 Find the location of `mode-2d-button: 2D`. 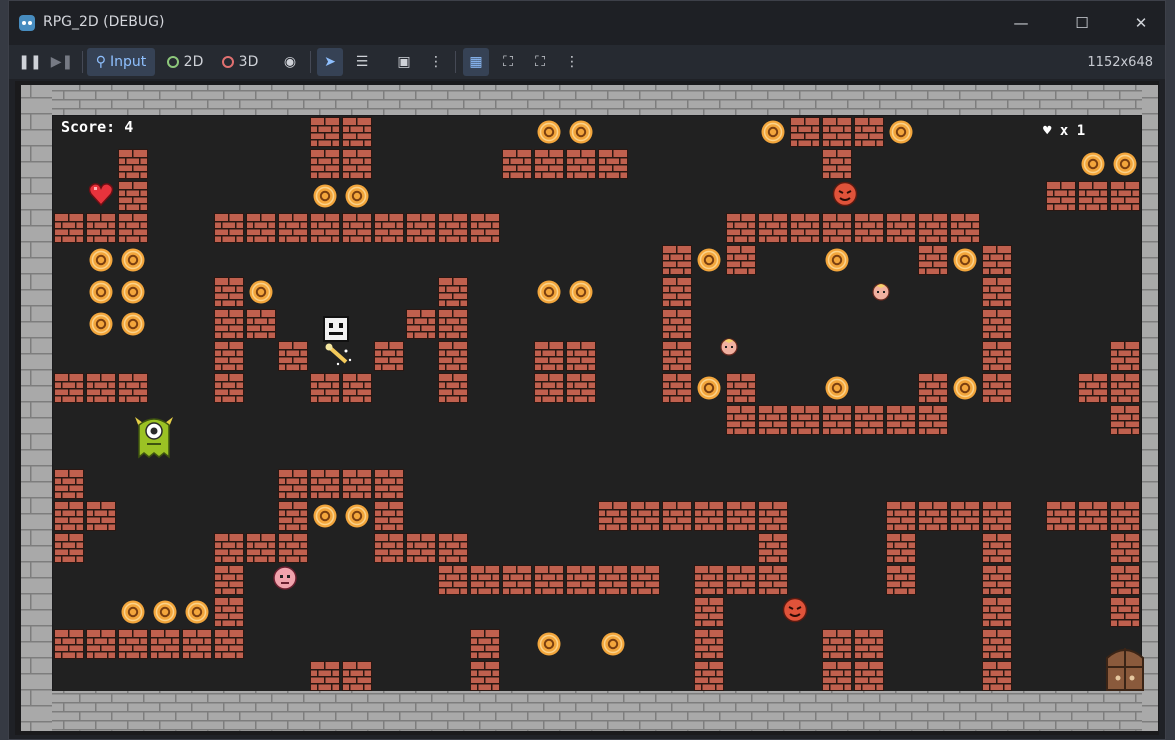

mode-2d-button: 2D is located at coordinates (185, 62).